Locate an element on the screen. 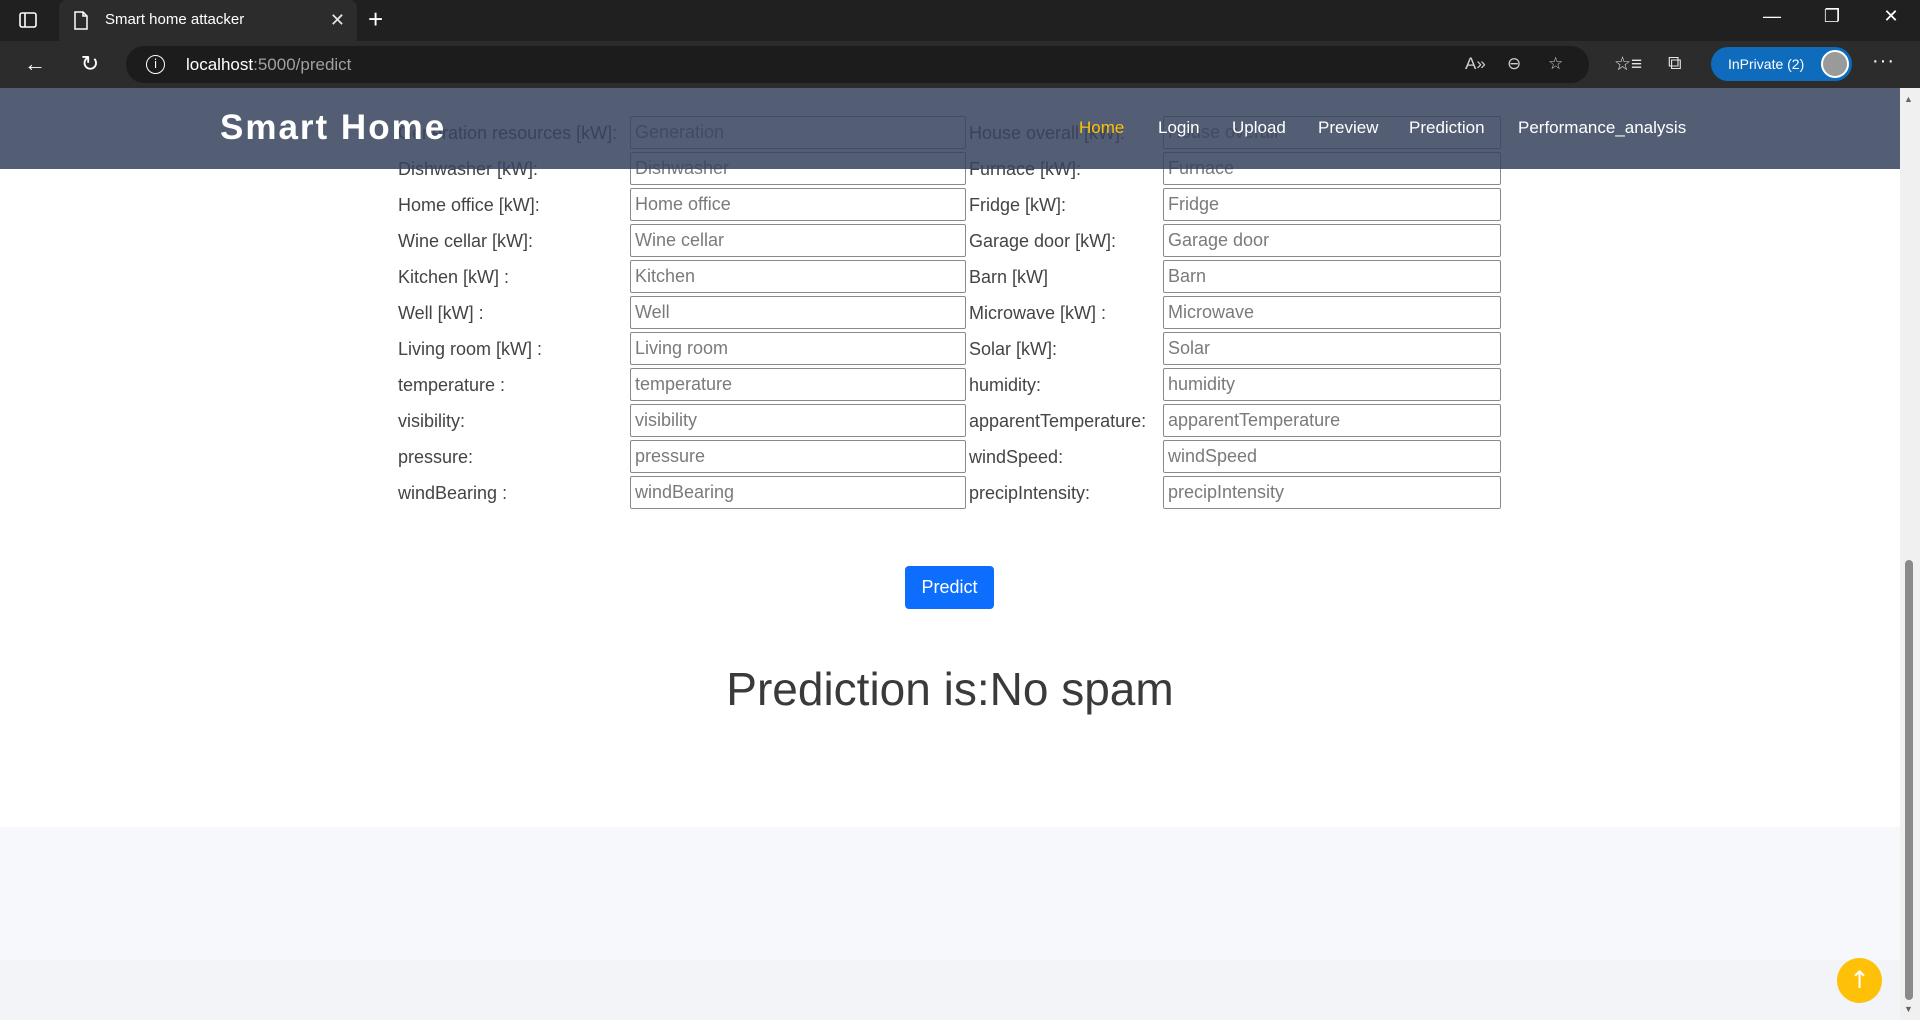 Image resolution: width=1920 pixels, height=1020 pixels. more-menu-icon: ··· is located at coordinates (1883, 61).